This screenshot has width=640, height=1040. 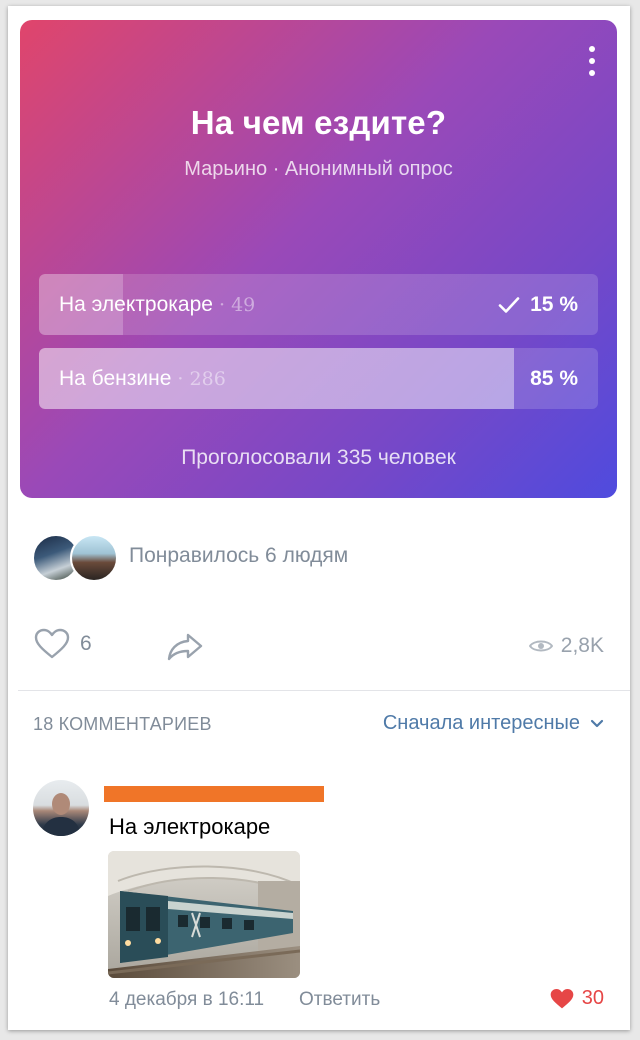 What do you see at coordinates (115, 378) in the screenshot?
I see `poll-option-label: На бензине` at bounding box center [115, 378].